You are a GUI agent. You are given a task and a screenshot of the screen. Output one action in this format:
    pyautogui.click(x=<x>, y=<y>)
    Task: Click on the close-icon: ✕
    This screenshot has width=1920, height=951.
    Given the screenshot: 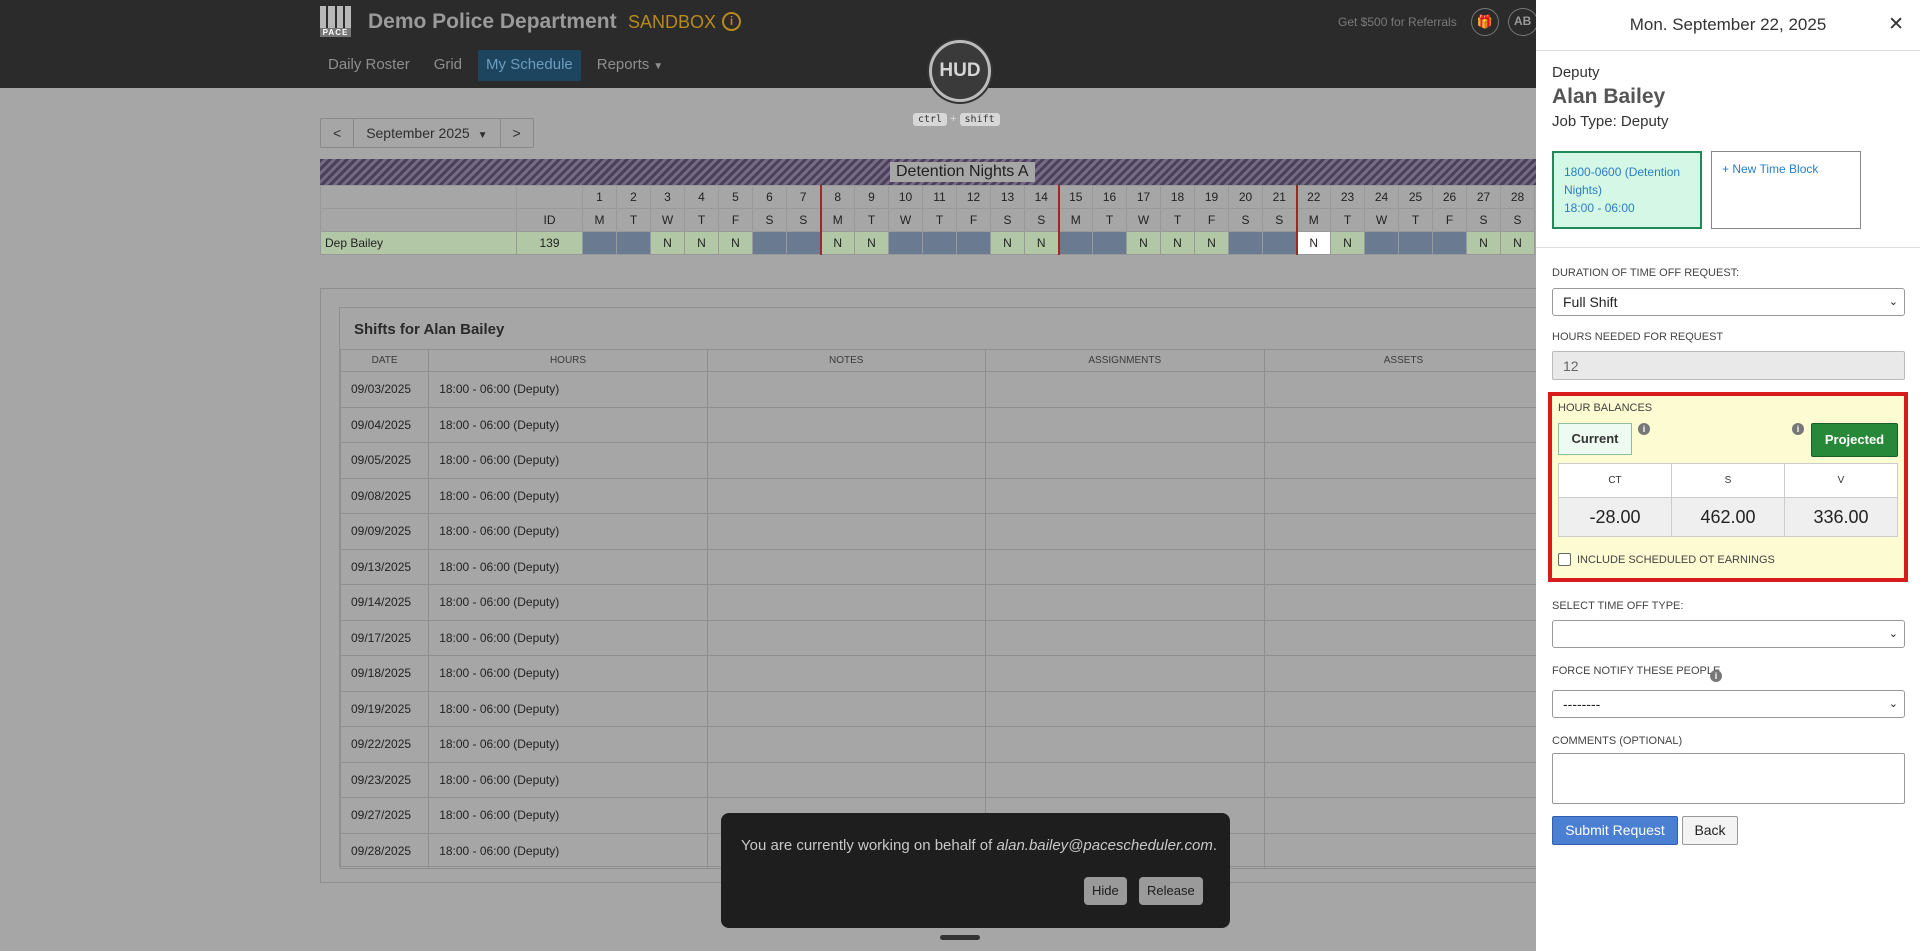 What is the action you would take?
    pyautogui.click(x=1896, y=24)
    